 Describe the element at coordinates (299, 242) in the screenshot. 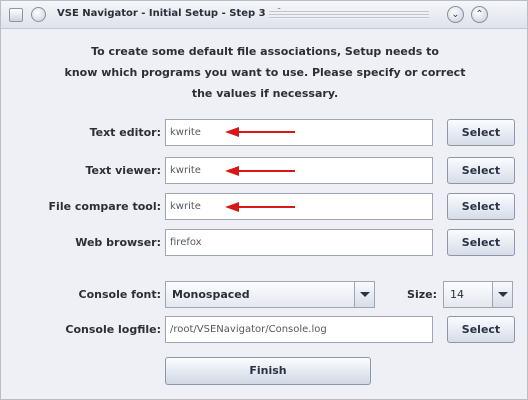

I see `web-browser-field` at that location.